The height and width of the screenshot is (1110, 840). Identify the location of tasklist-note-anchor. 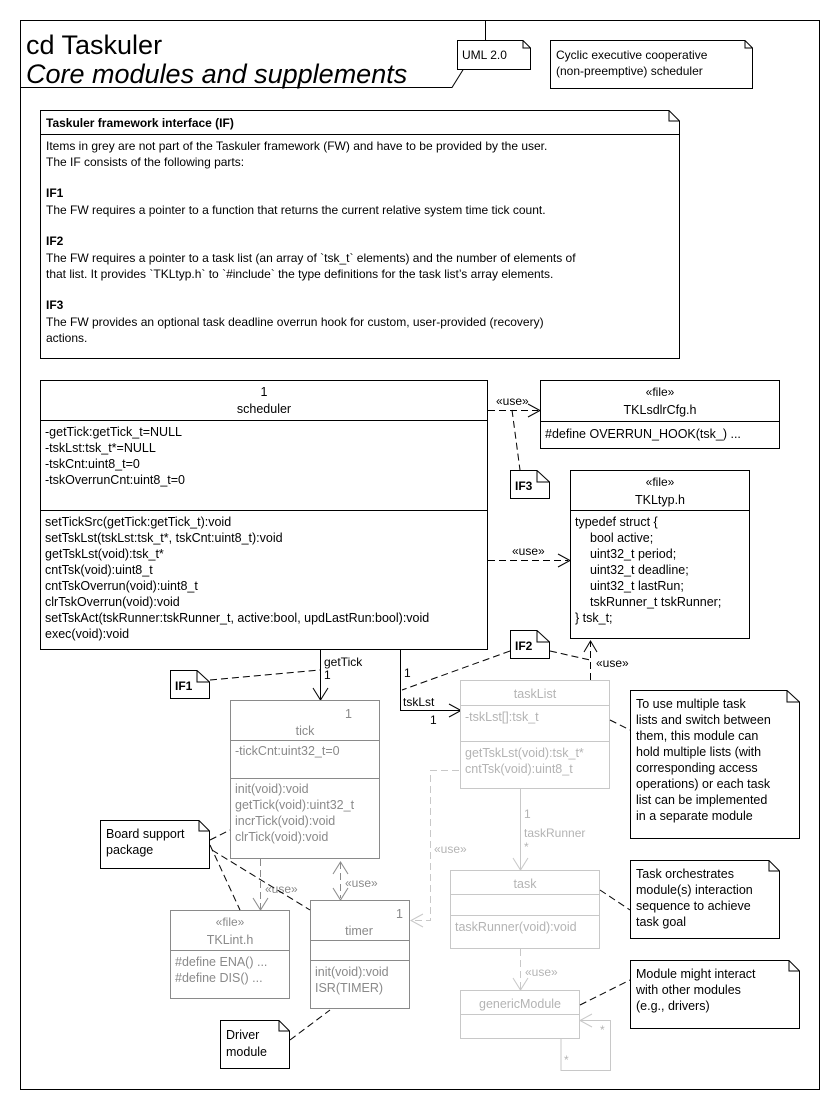
(620, 725).